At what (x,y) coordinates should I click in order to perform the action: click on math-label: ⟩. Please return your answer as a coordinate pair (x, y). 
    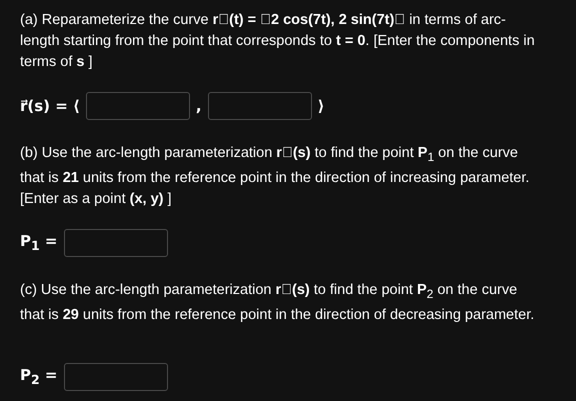
    Looking at the image, I should click on (321, 106).